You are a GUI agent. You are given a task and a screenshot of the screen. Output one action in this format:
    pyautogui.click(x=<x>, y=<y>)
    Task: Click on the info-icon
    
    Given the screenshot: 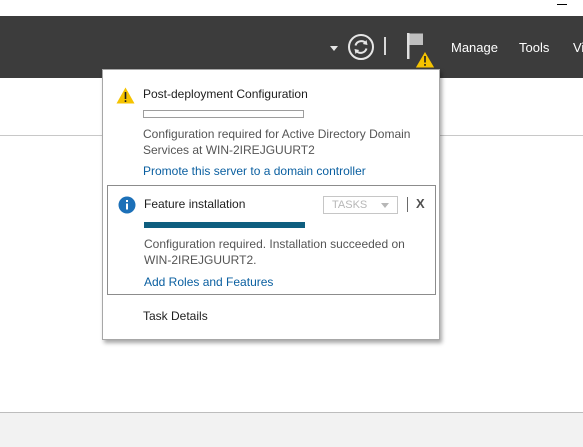 What is the action you would take?
    pyautogui.click(x=127, y=205)
    